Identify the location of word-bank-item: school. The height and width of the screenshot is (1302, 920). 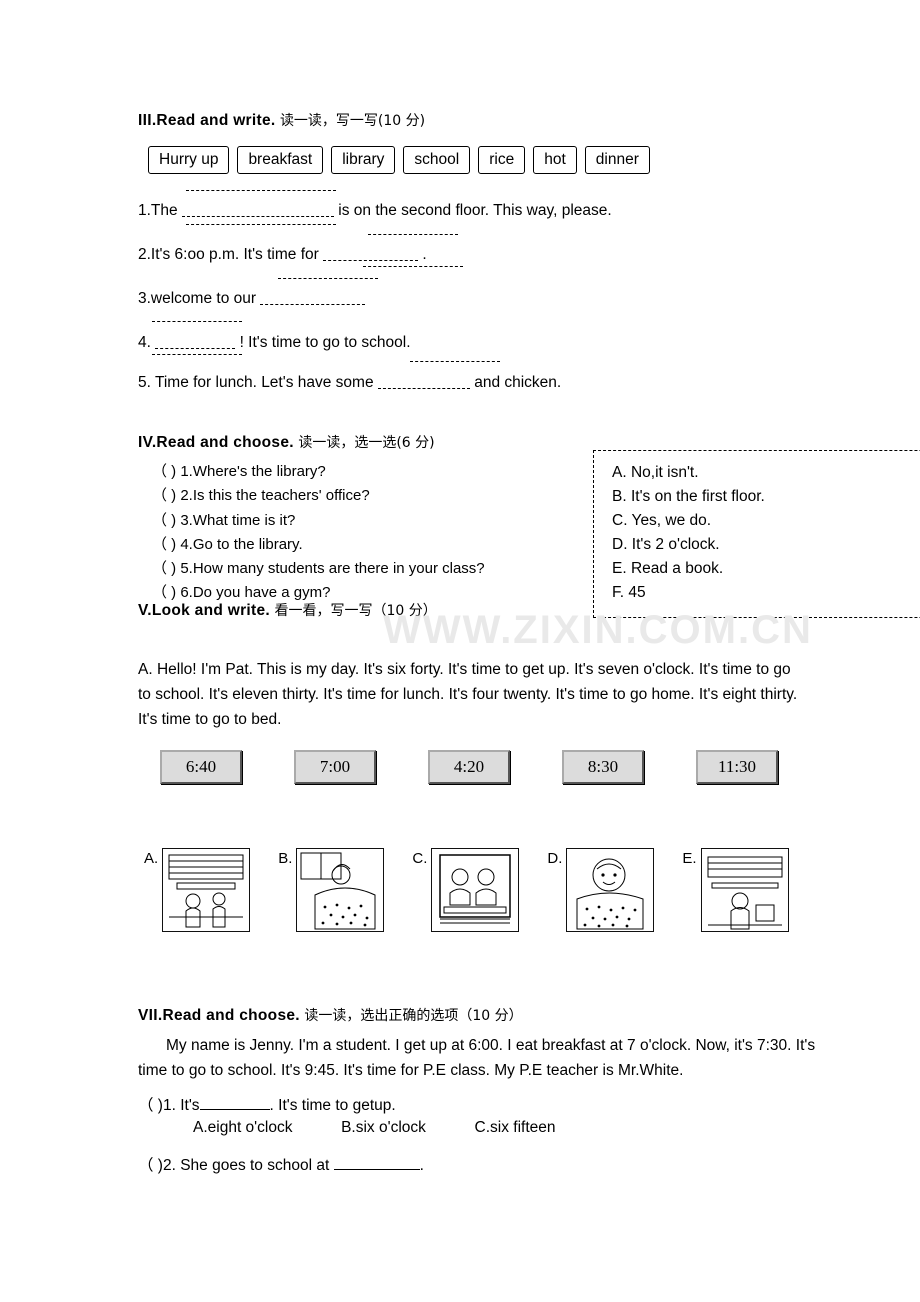
(437, 160).